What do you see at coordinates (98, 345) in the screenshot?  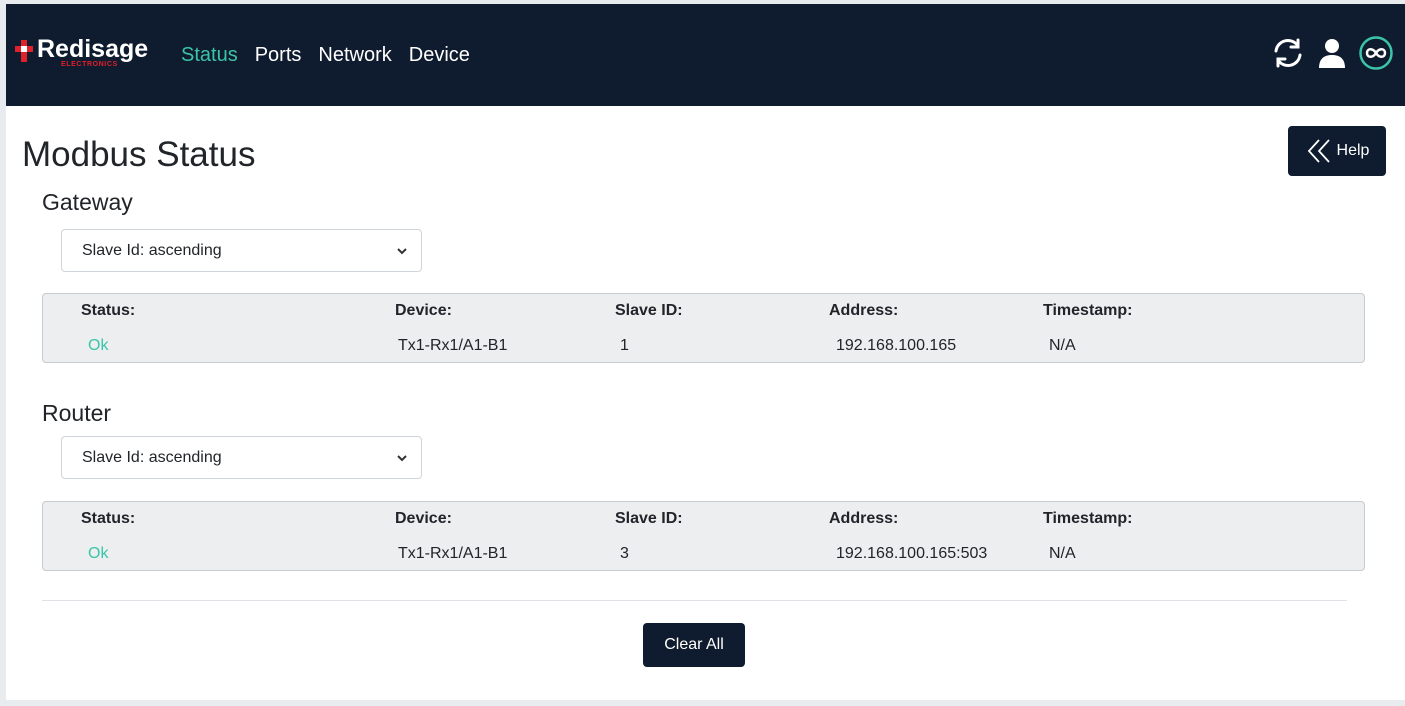 I see `gateway-status-value: Ok` at bounding box center [98, 345].